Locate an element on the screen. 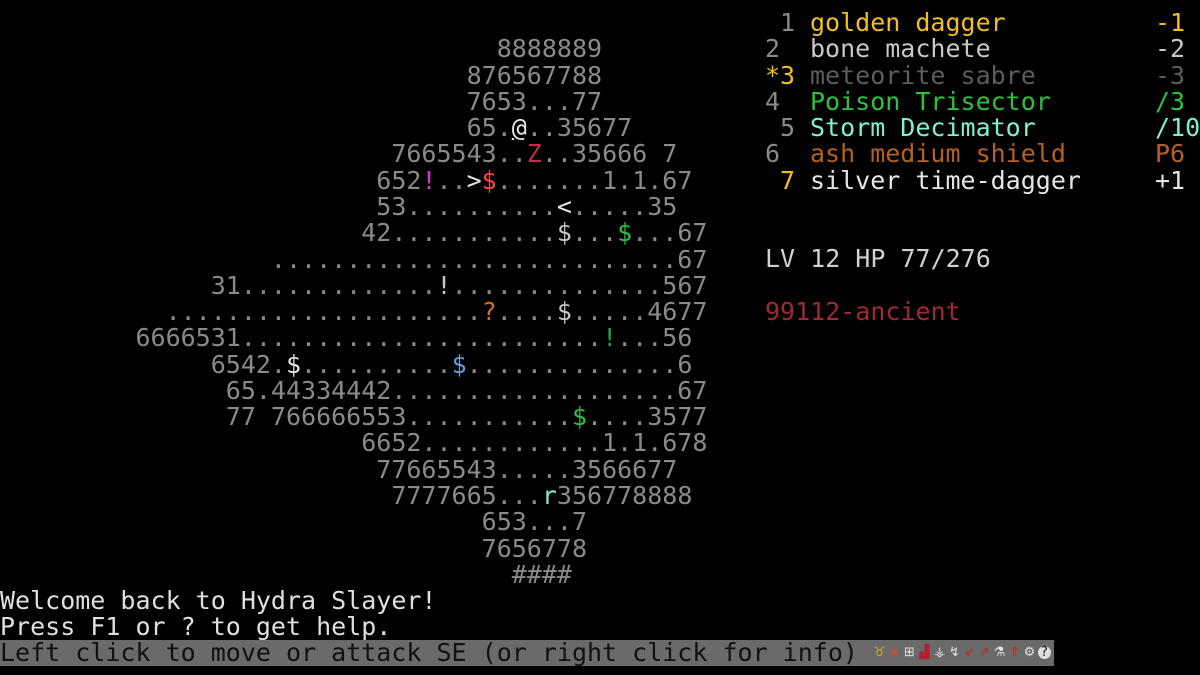  terrain: ...........................67 is located at coordinates (354, 259).